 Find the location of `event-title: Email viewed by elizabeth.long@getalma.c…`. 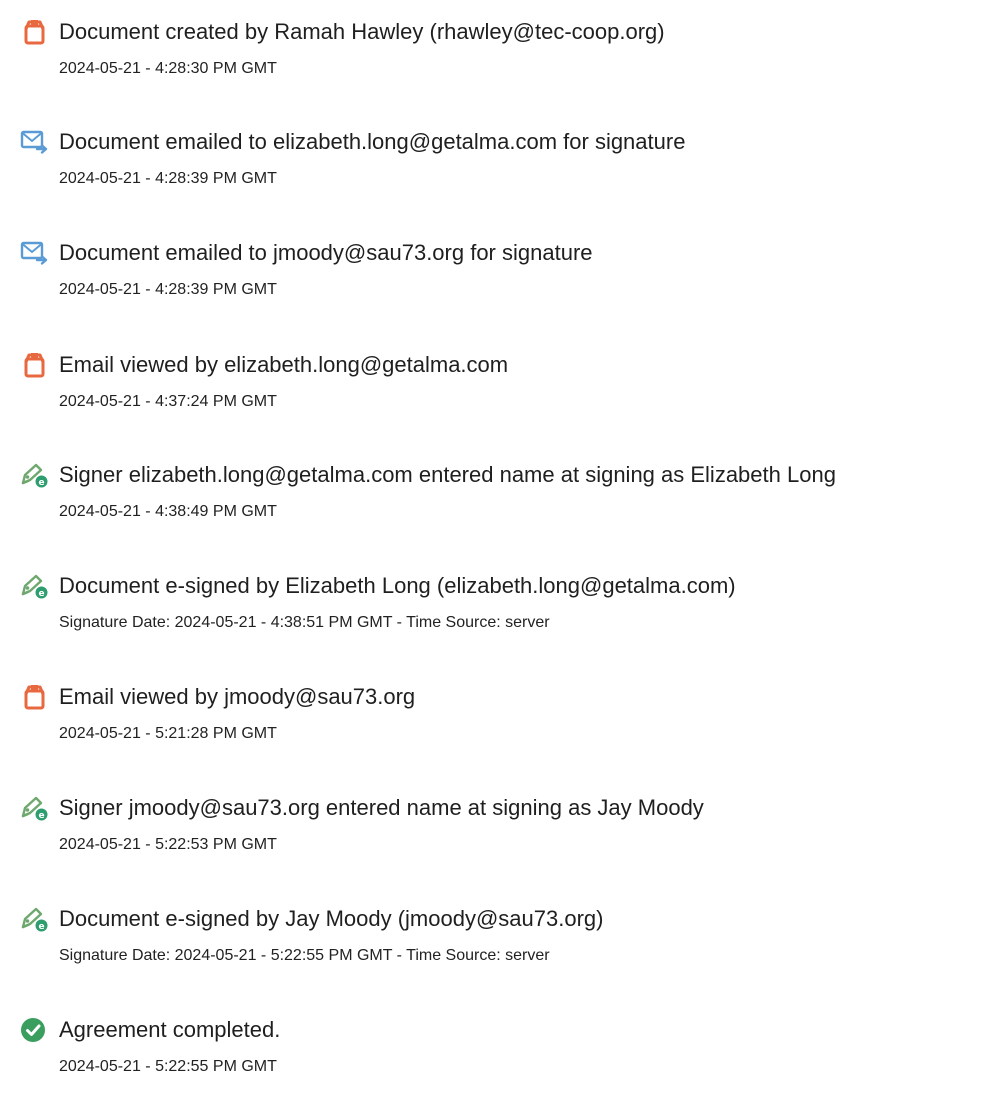

event-title: Email viewed by elizabeth.long@getalma.c… is located at coordinates (284, 364).